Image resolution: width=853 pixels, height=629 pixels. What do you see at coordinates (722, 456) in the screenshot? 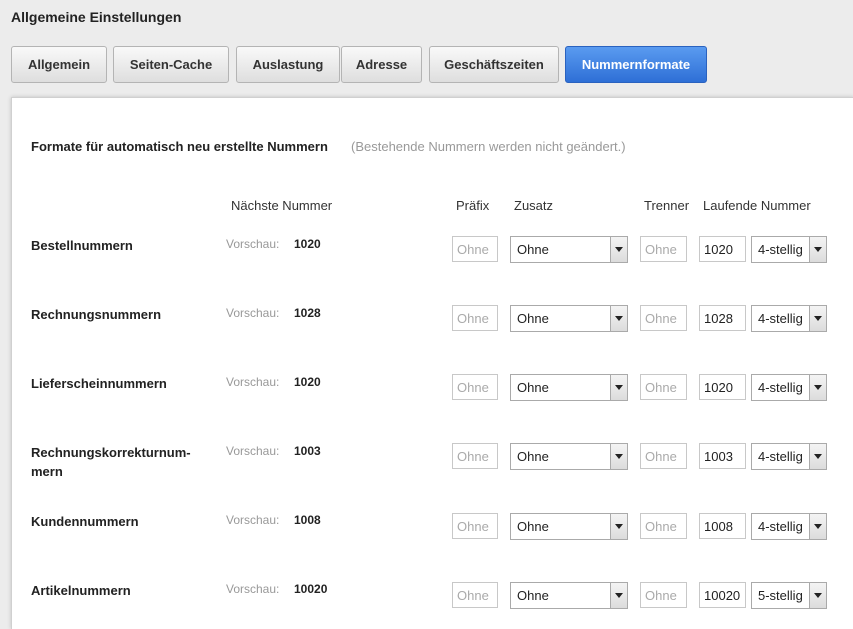
I see `running-number-input: 1003` at bounding box center [722, 456].